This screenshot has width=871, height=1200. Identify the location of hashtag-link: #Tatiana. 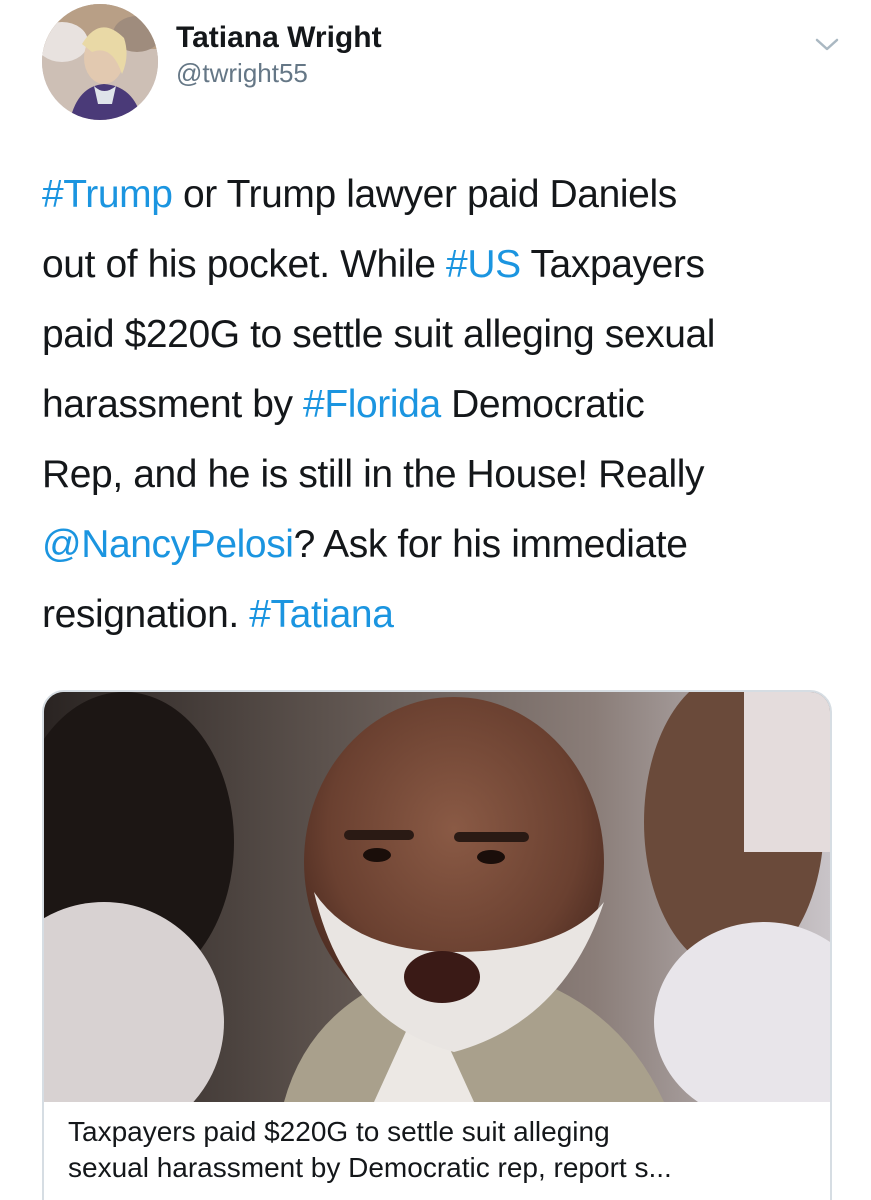
(321, 614).